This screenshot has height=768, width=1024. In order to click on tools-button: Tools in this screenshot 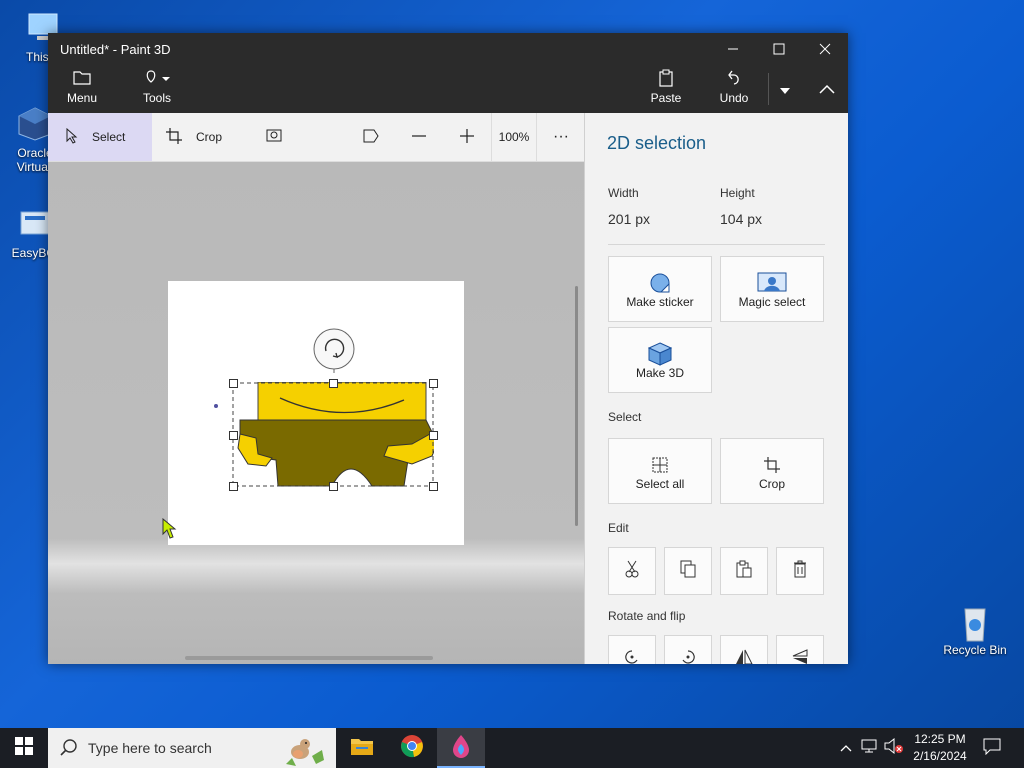, I will do `click(157, 87)`.